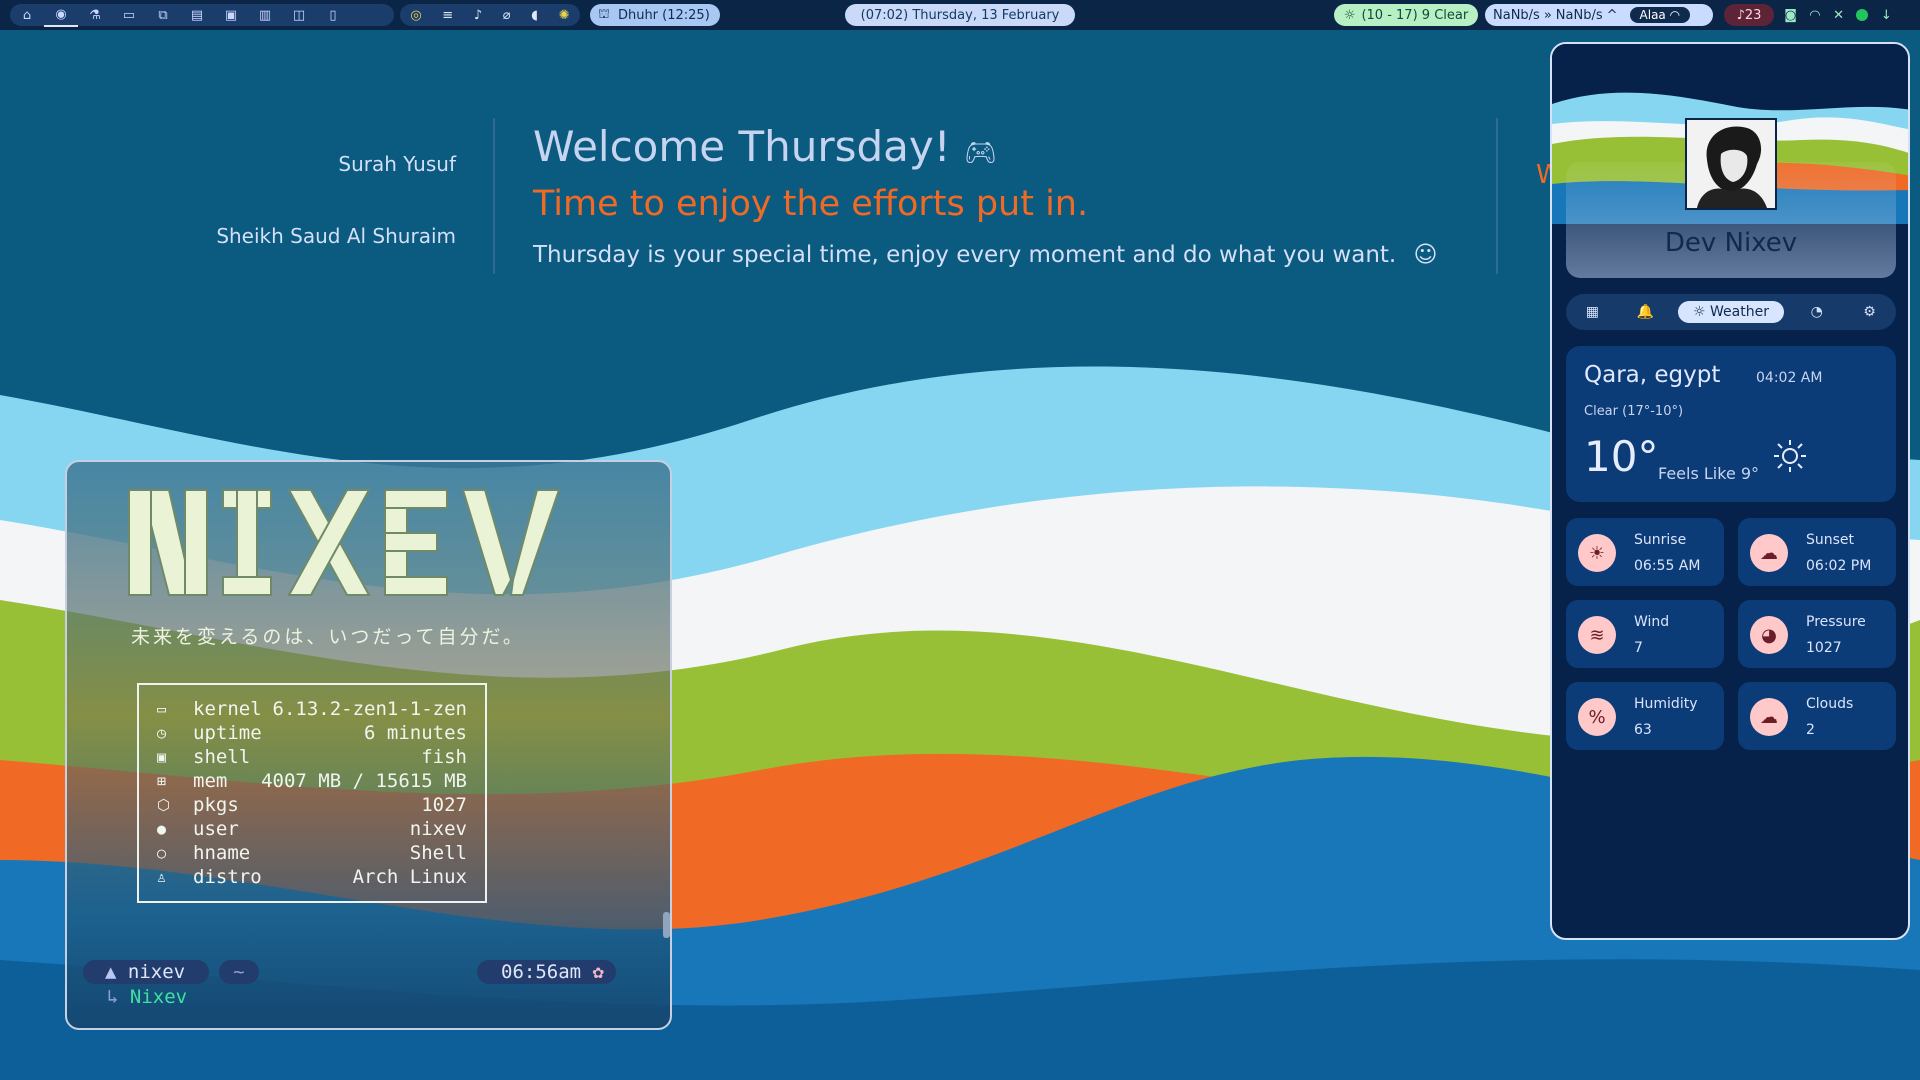 The width and height of the screenshot is (1920, 1080). Describe the element at coordinates (113, 997) in the screenshot. I see `return-arrow-icon: ↳` at that location.